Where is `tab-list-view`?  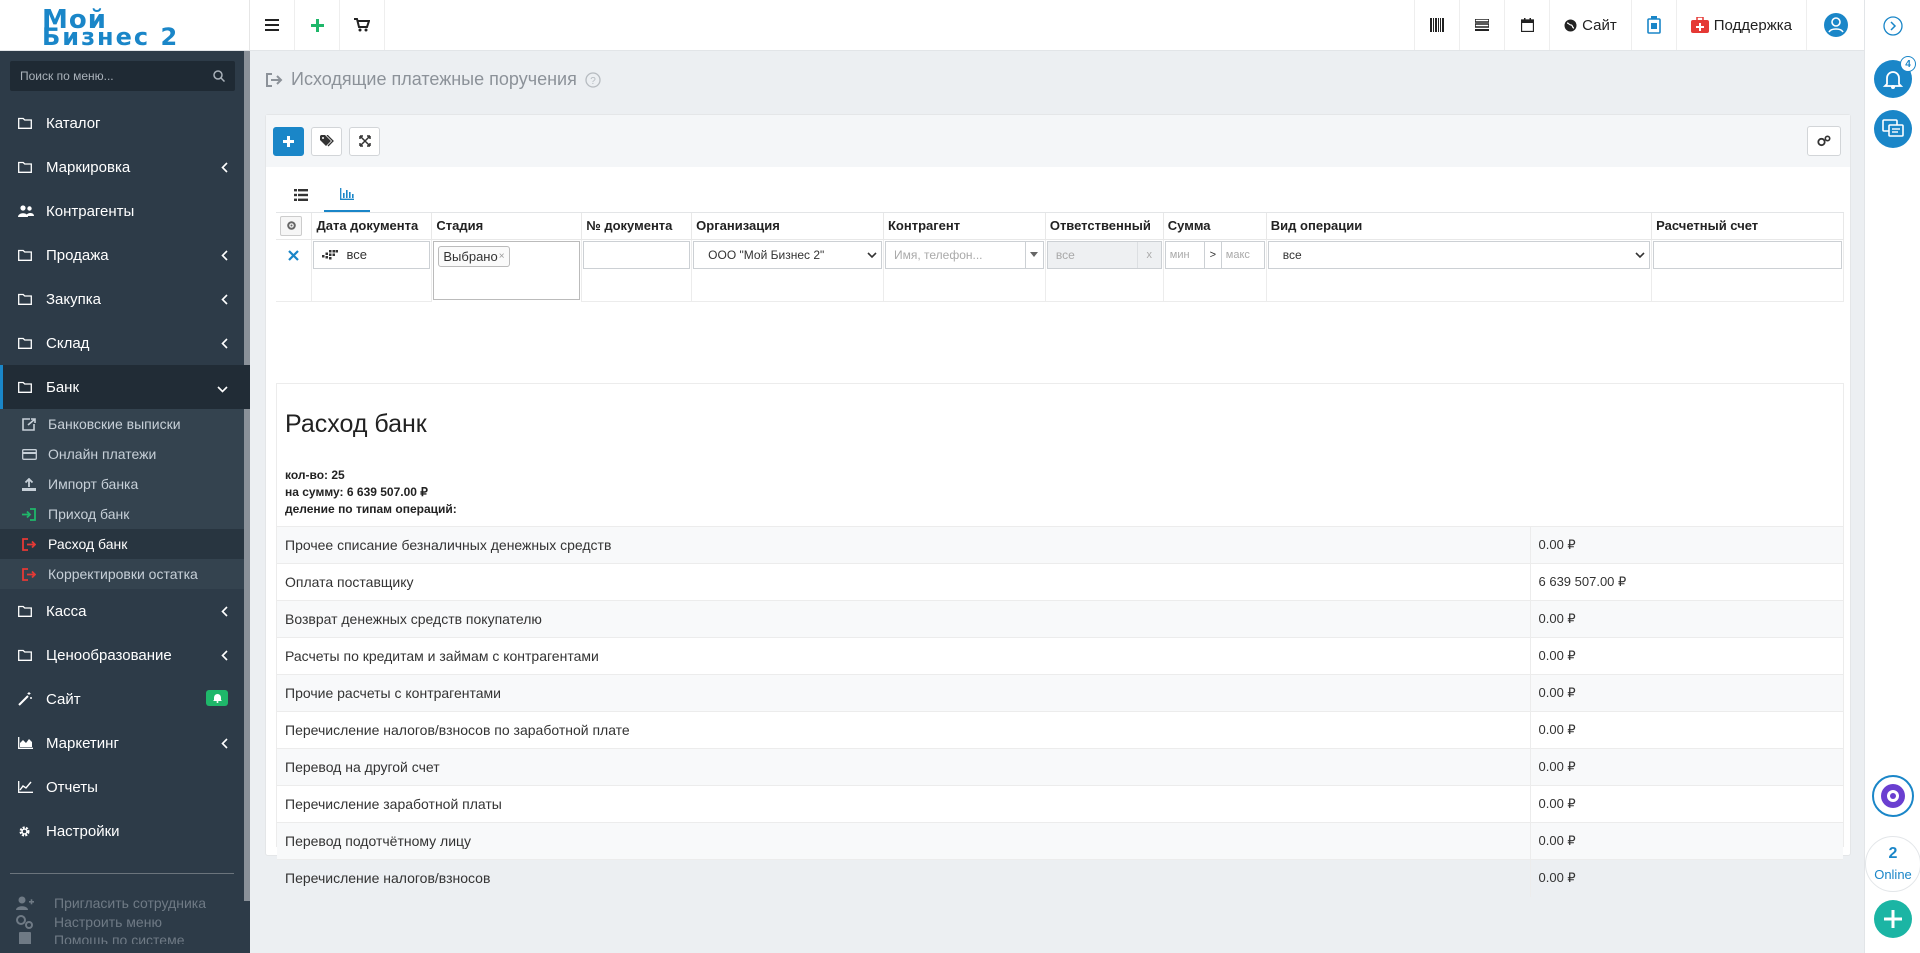 tab-list-view is located at coordinates (301, 195).